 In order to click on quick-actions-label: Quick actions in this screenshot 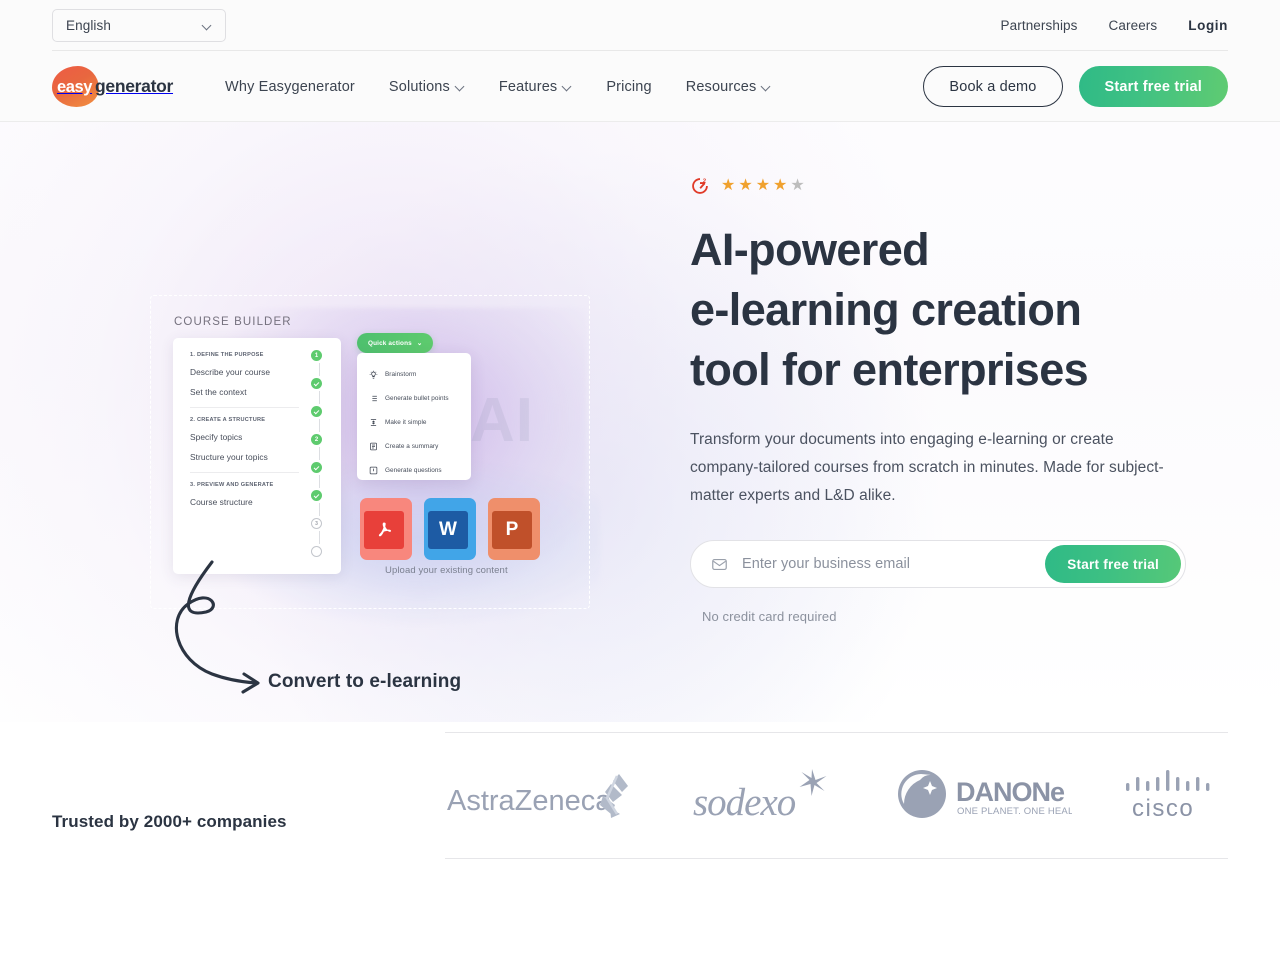, I will do `click(390, 343)`.